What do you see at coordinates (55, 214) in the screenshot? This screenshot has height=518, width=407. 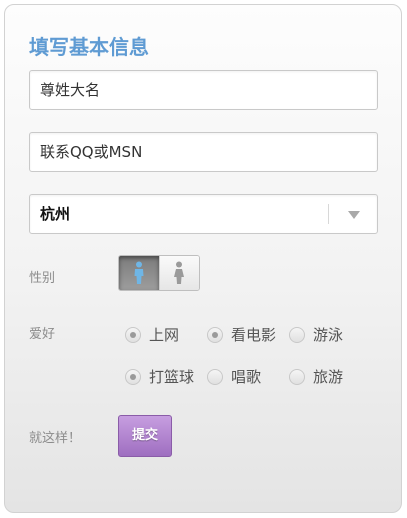 I see `city-select-value: 杭州` at bounding box center [55, 214].